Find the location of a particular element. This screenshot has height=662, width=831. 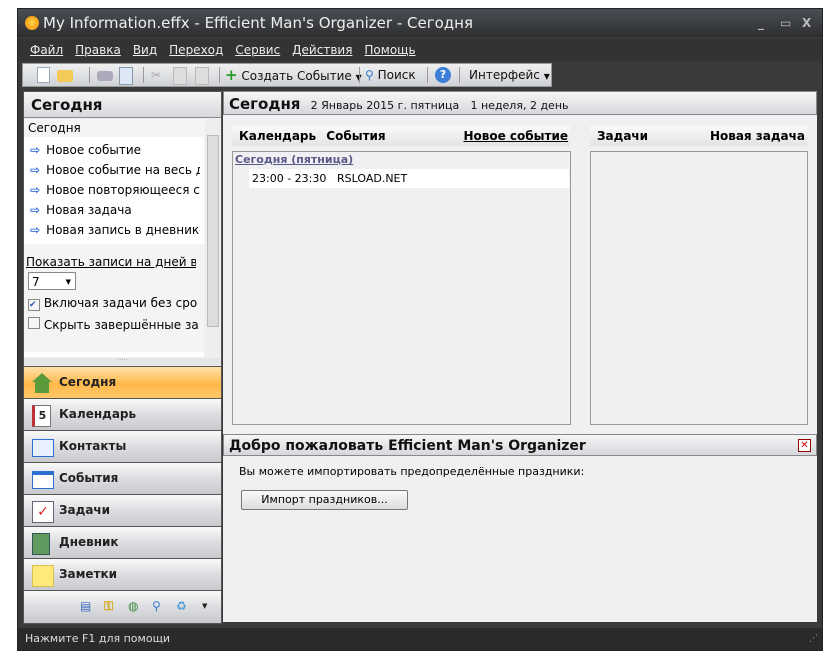

tasks-panel-header: Задачи Новая задача is located at coordinates (698, 136).